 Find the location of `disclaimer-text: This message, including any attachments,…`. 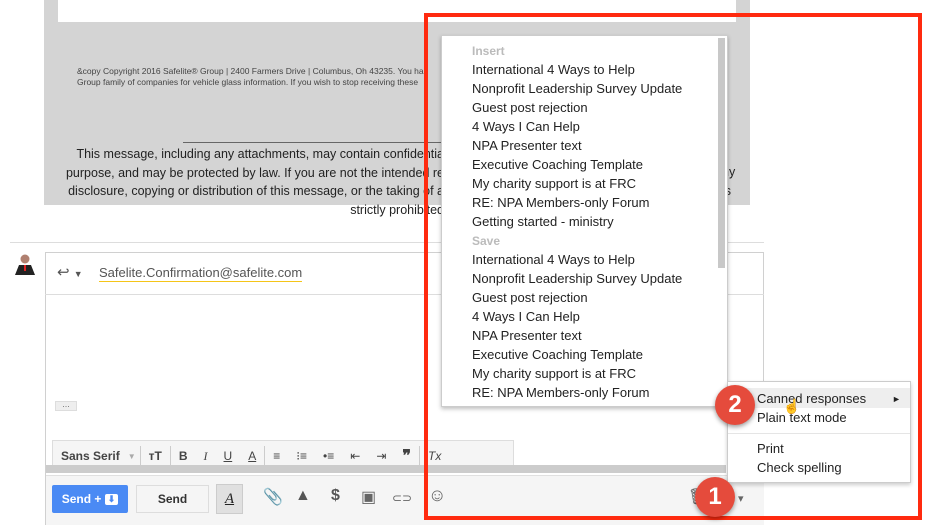

disclaimer-text: This message, including any attachments,… is located at coordinates (244, 182).